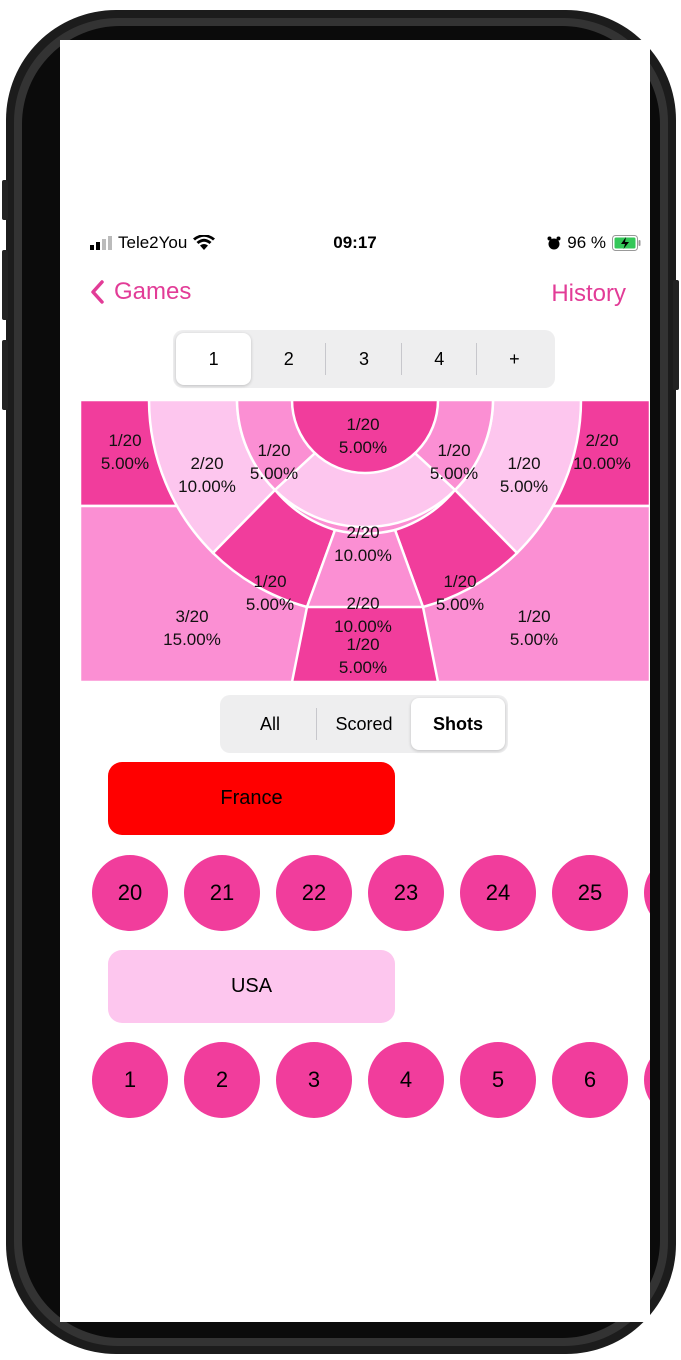 Image resolution: width=681 pixels, height=1360 pixels. Describe the element at coordinates (251, 986) in the screenshot. I see `team-usa-button: USA` at that location.